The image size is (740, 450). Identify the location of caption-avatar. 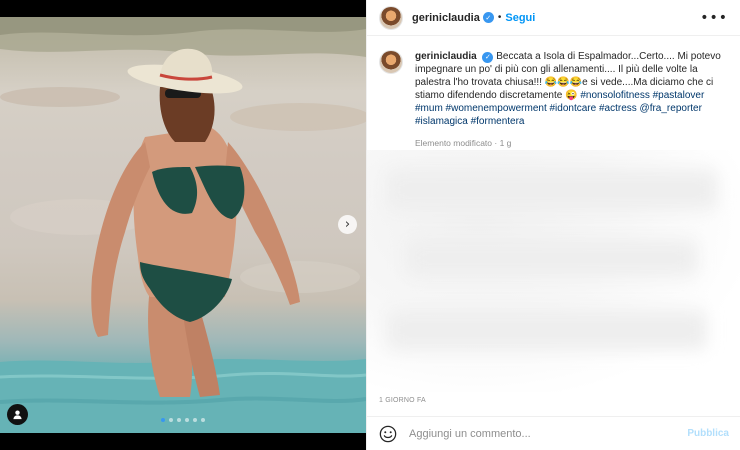
(391, 62).